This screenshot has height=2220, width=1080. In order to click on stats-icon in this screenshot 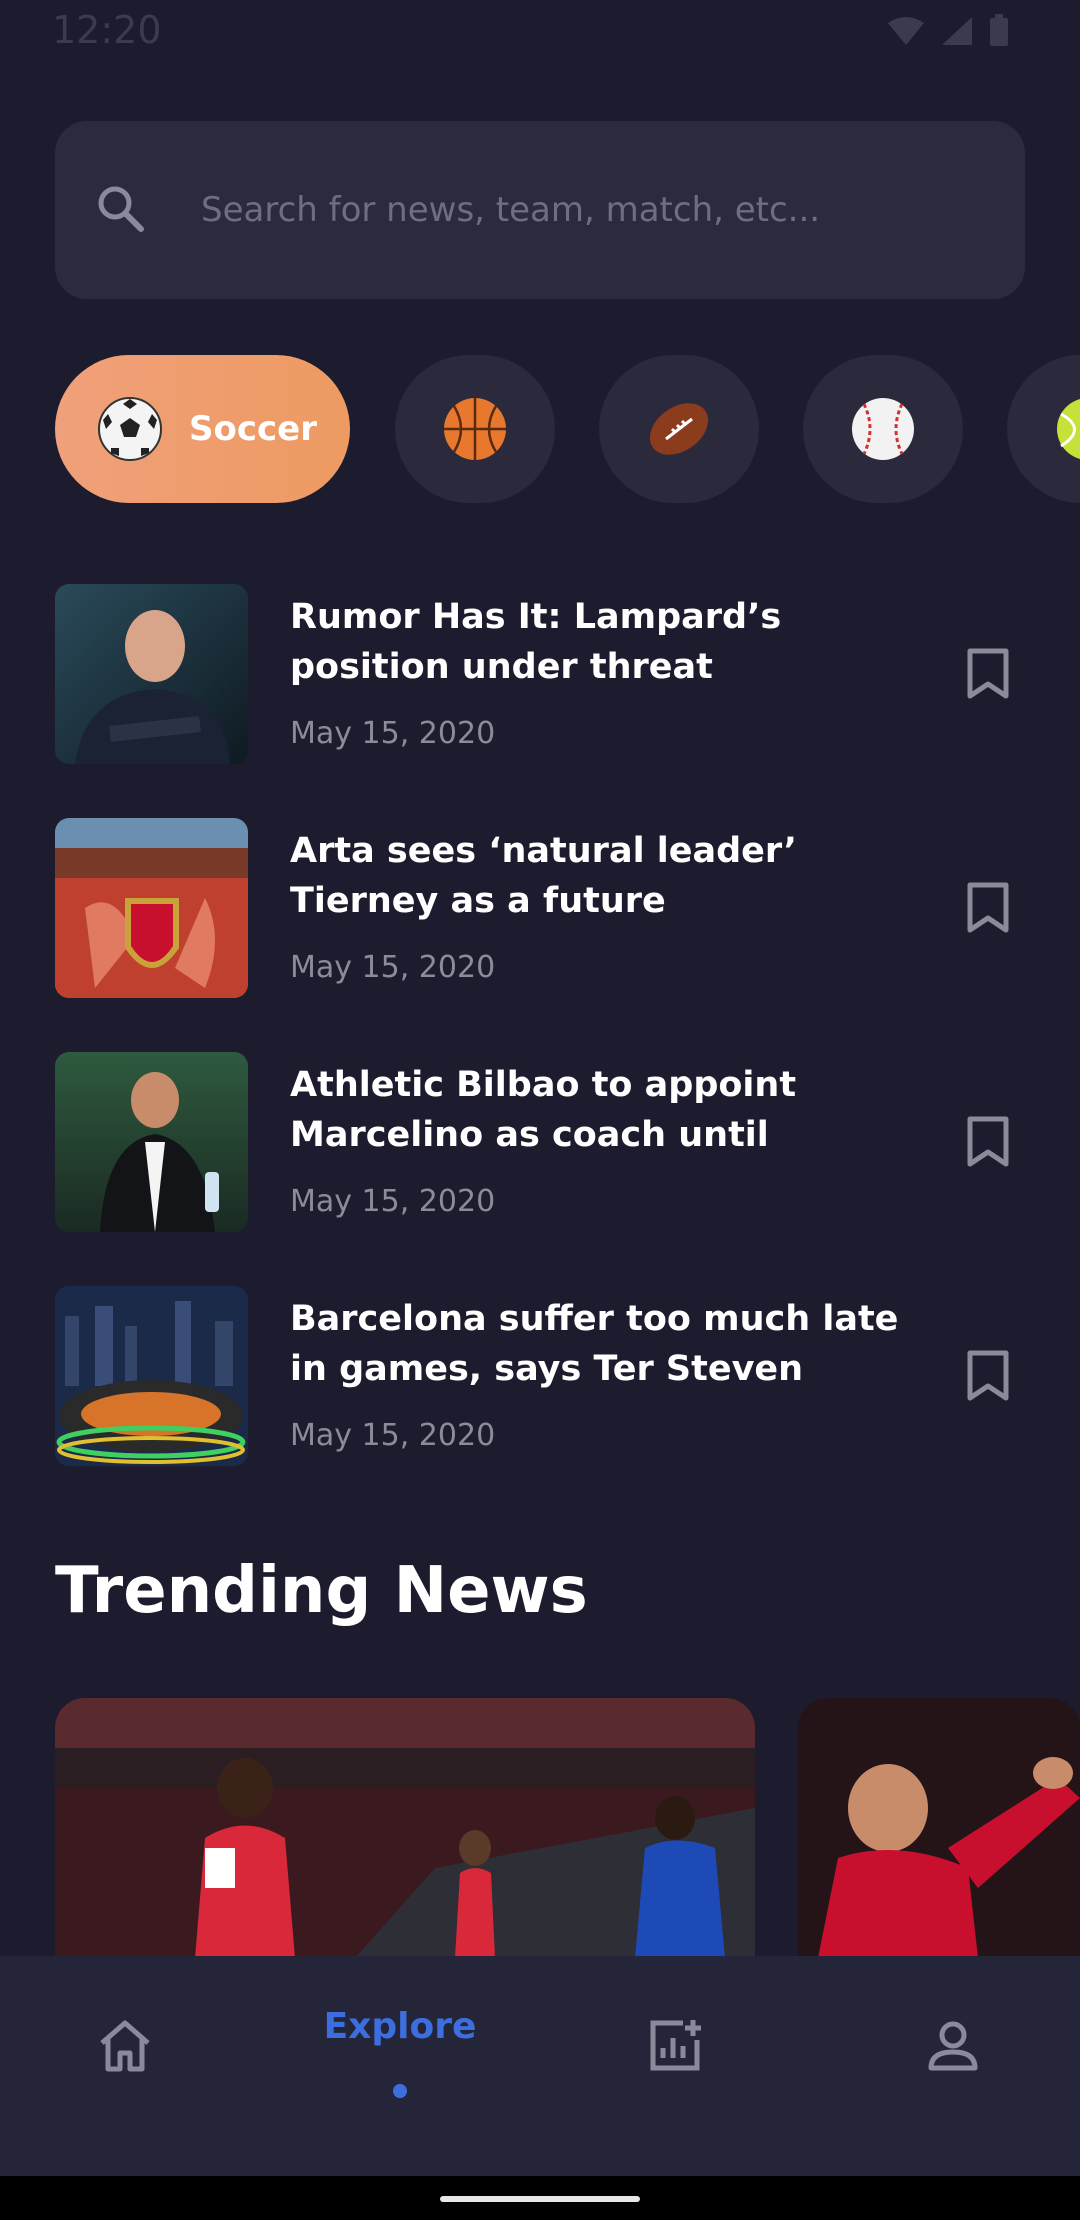, I will do `click(675, 2045)`.